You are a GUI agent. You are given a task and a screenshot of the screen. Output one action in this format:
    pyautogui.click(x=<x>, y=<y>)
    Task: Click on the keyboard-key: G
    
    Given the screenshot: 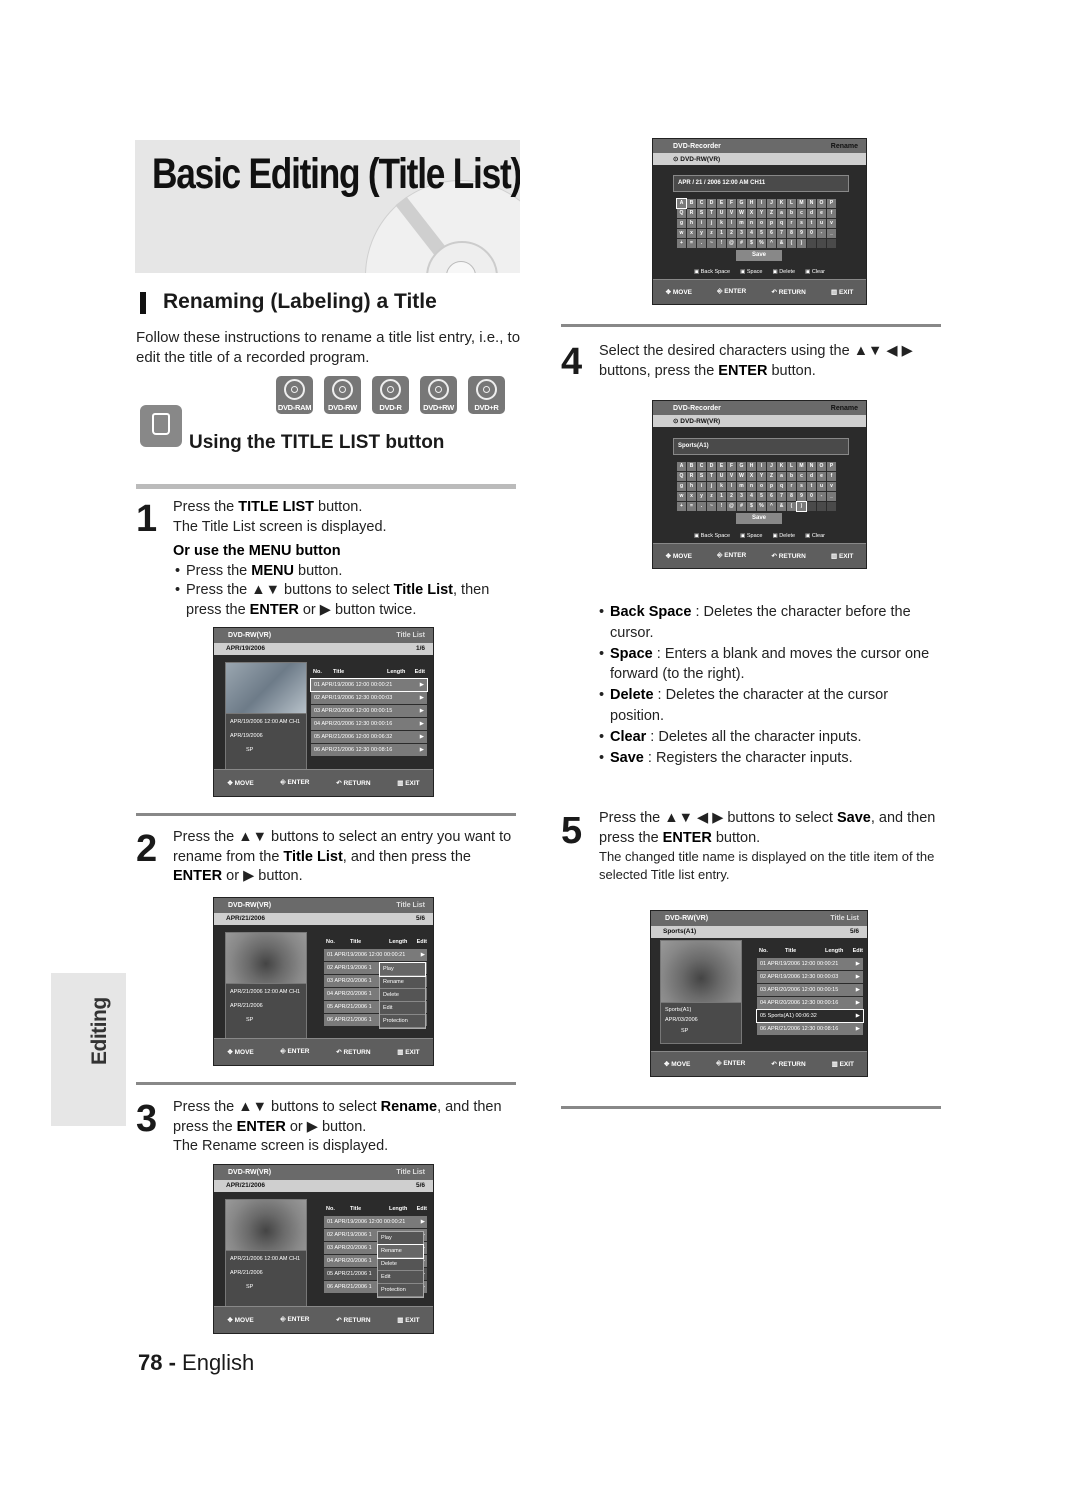 What is the action you would take?
    pyautogui.click(x=741, y=466)
    